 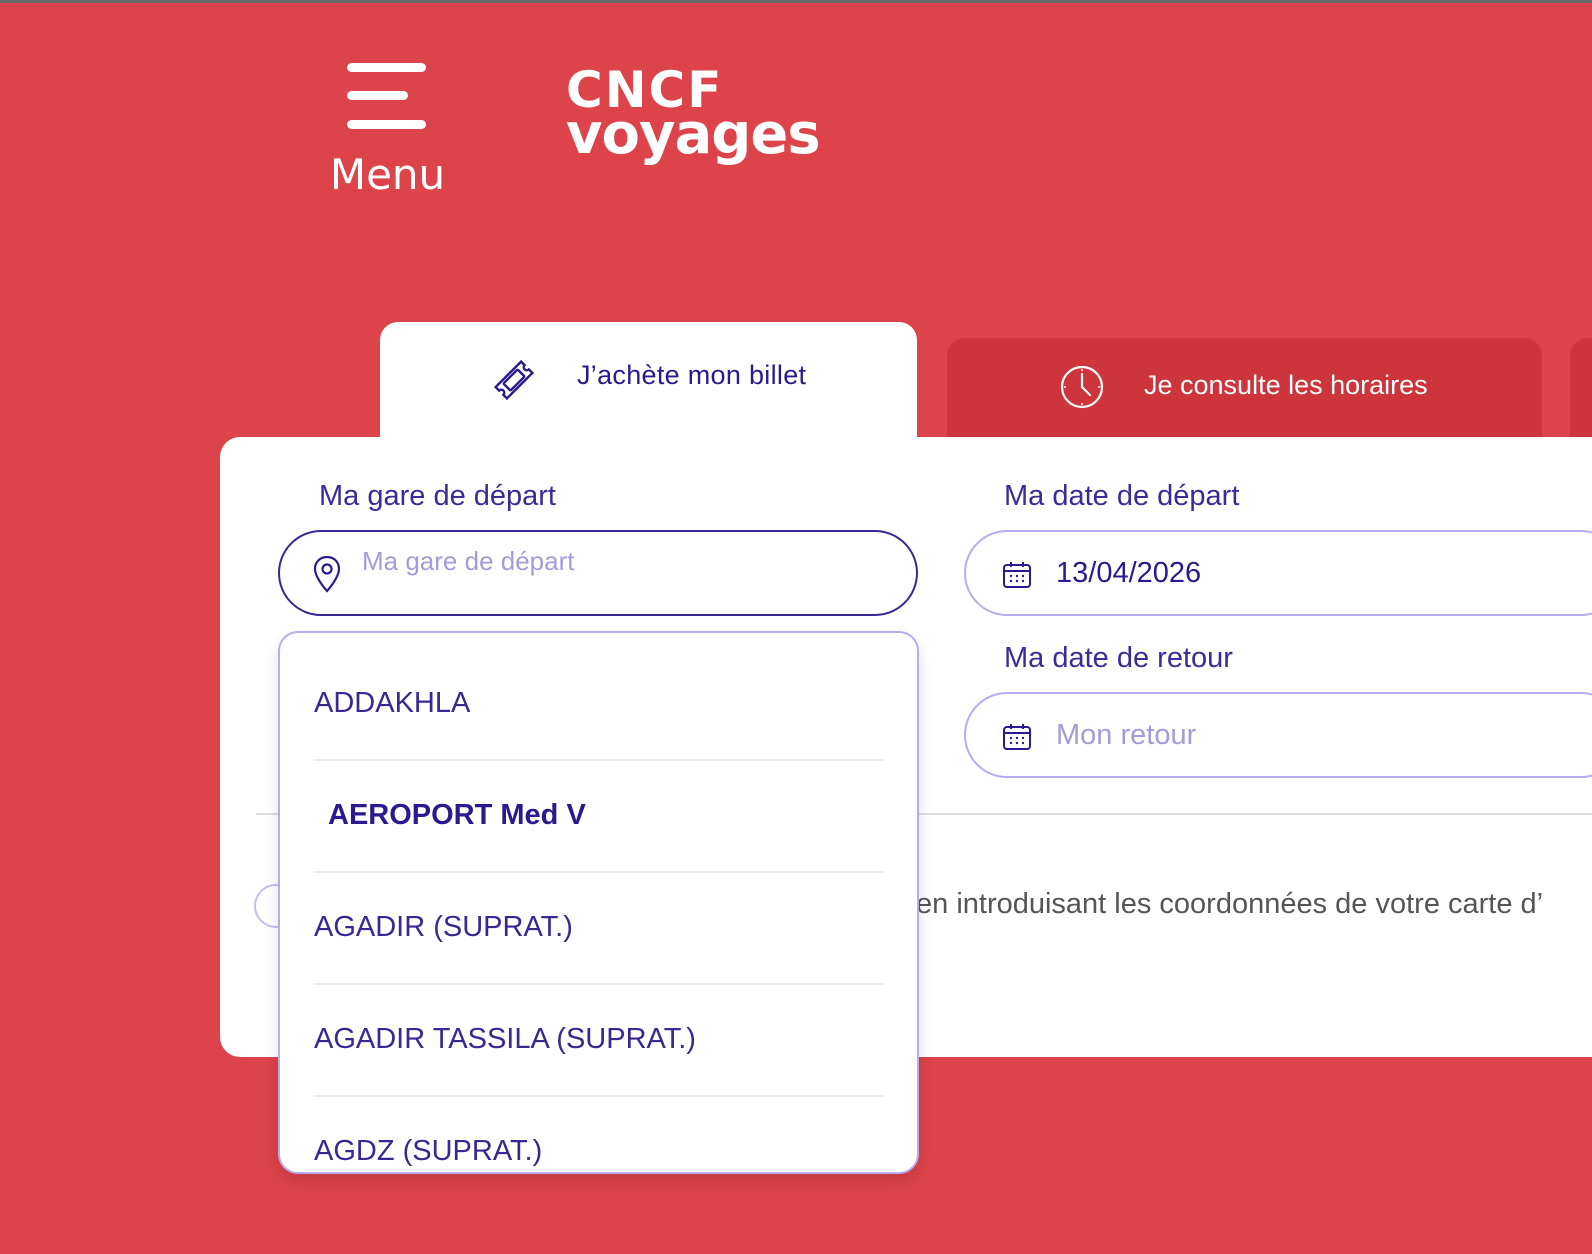 I want to click on oncf-voyages-logo: CNCF voyages, so click(x=693, y=116).